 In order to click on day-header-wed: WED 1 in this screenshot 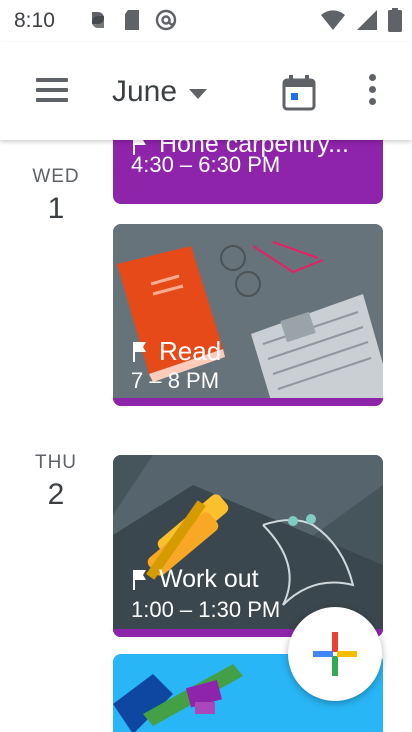, I will do `click(56, 196)`.